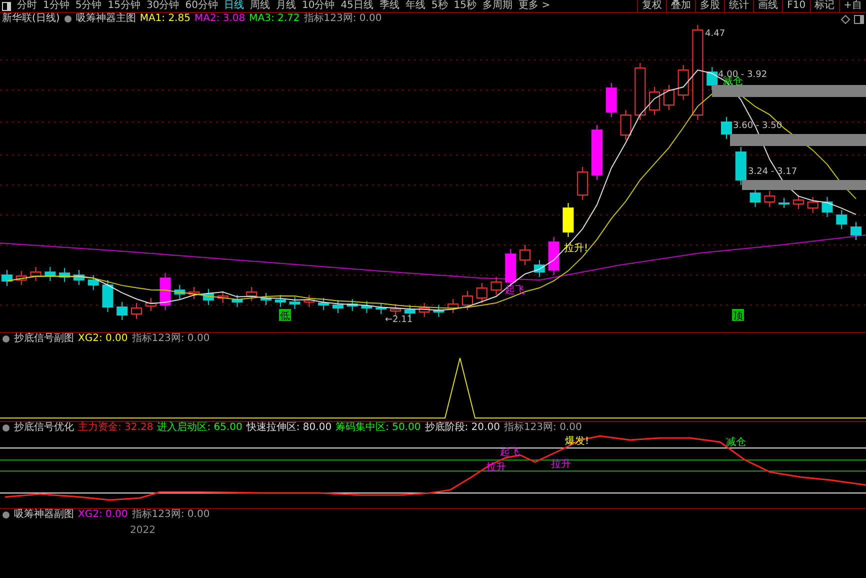  What do you see at coordinates (845, 19) in the screenshot?
I see `diamond-icon` at bounding box center [845, 19].